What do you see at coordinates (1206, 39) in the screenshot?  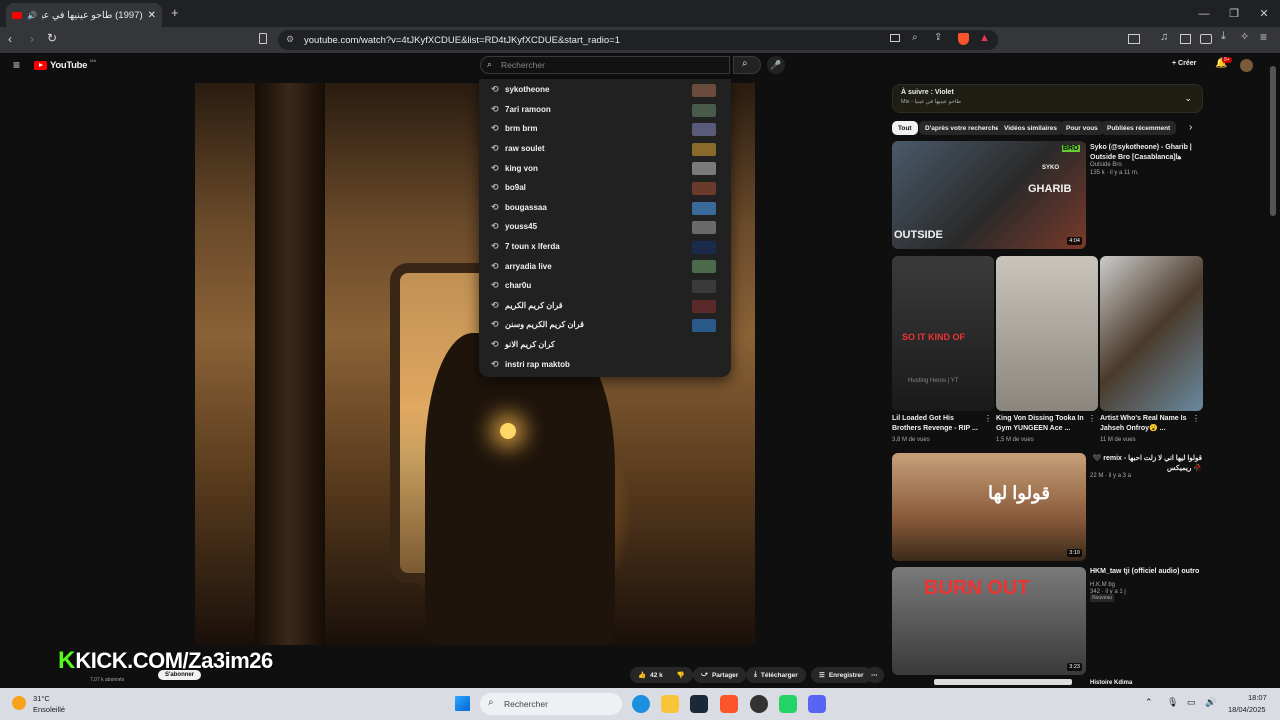 I see `wallet-icon` at bounding box center [1206, 39].